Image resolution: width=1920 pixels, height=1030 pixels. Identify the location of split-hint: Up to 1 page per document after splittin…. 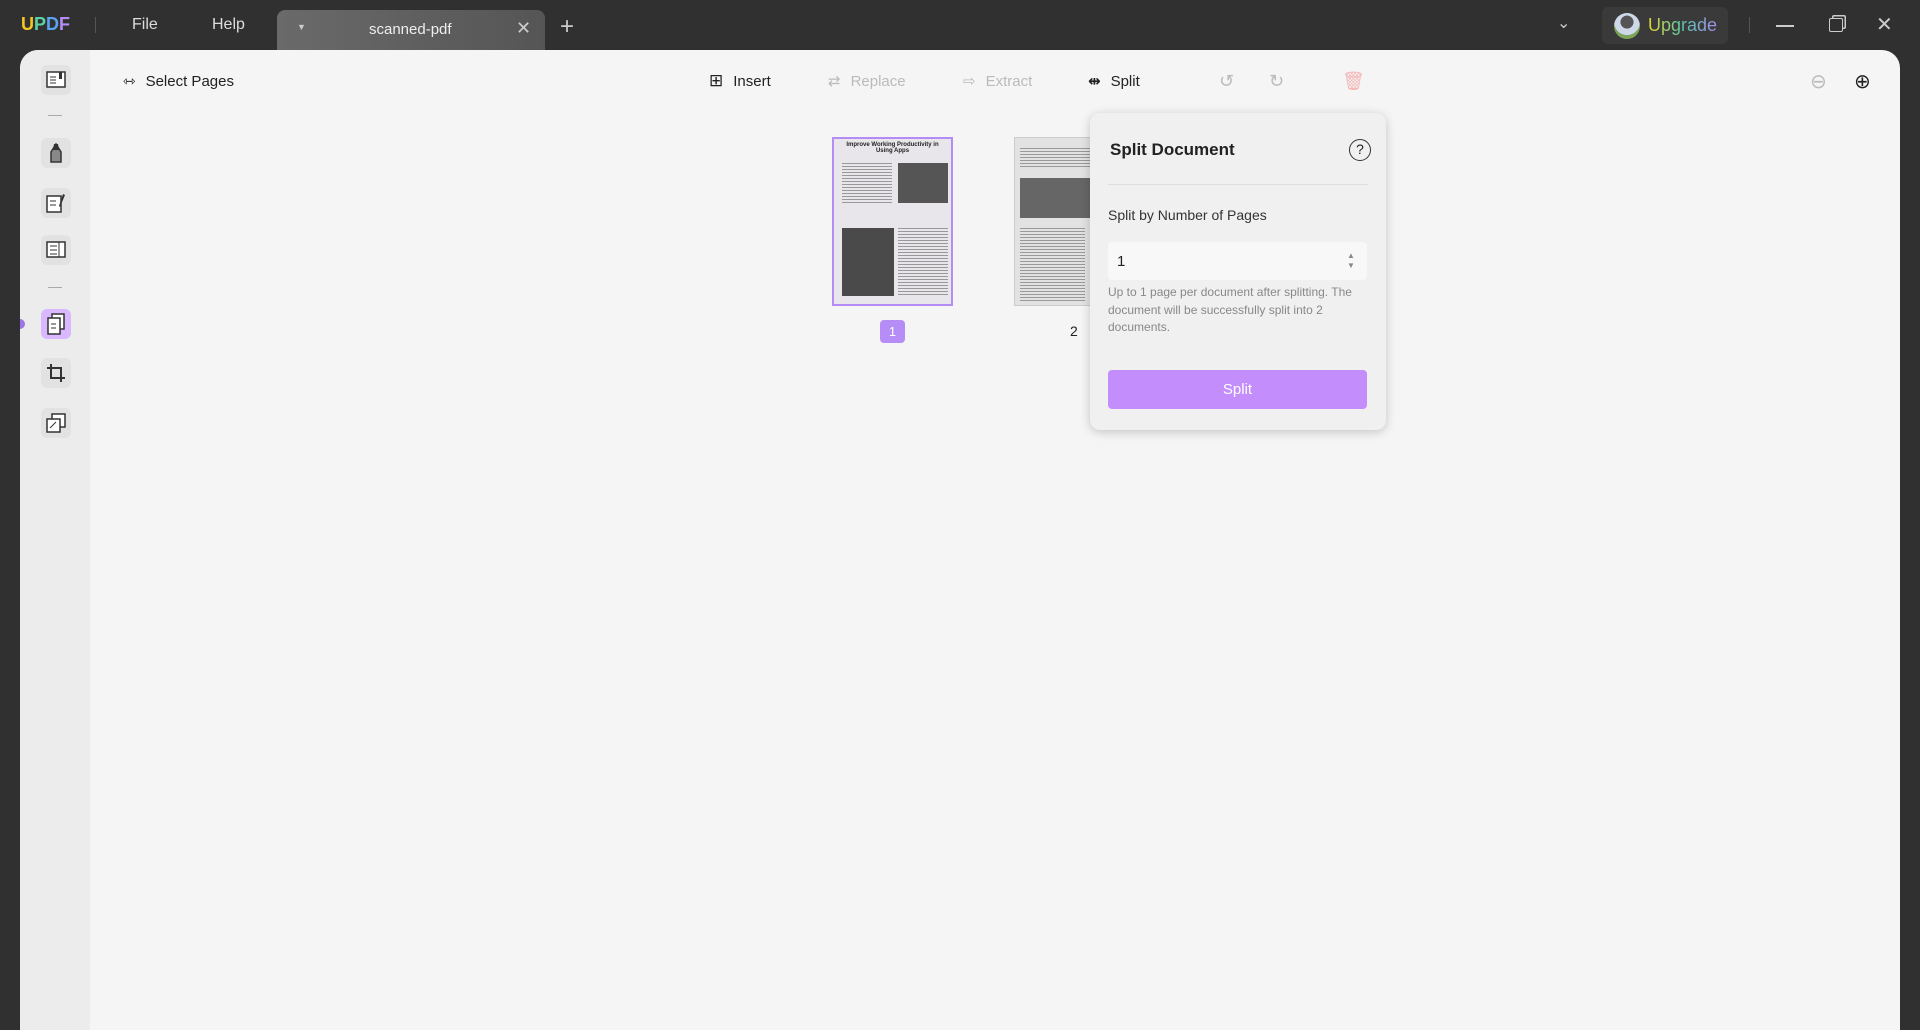
(1230, 309).